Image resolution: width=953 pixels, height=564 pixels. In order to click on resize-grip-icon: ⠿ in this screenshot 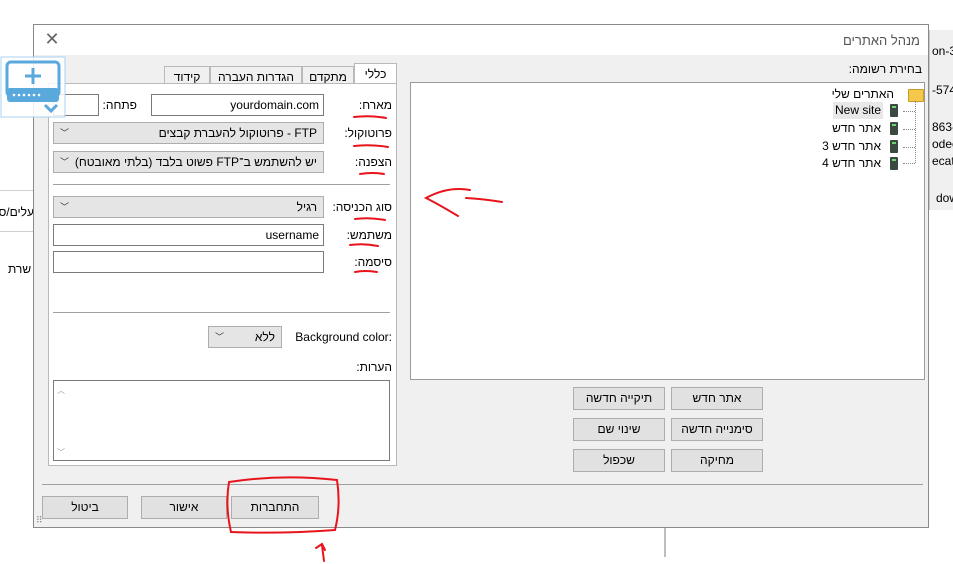, I will do `click(39, 520)`.